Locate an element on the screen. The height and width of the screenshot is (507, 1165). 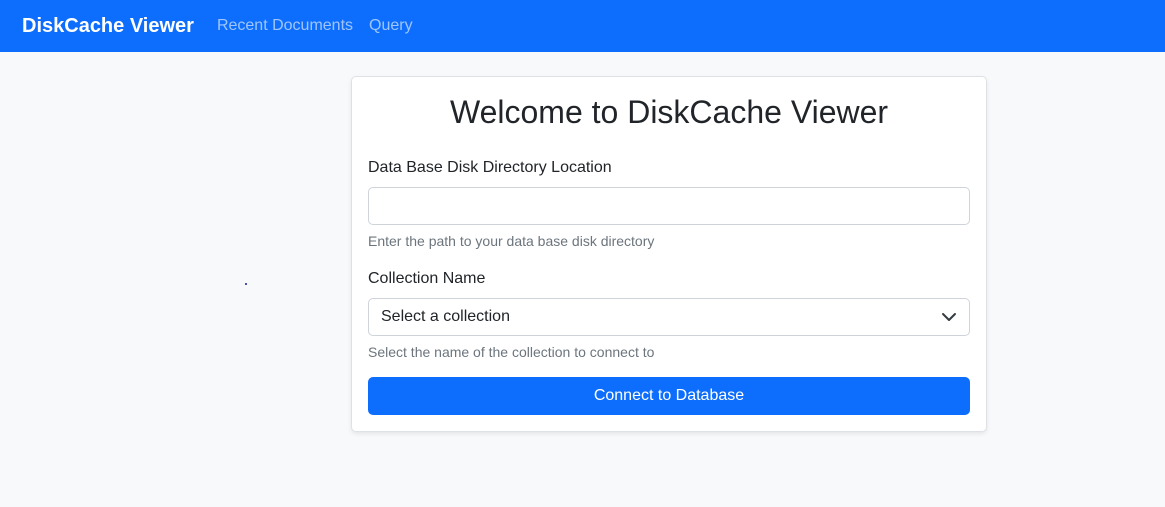
chevron-down-icon is located at coordinates (949, 317).